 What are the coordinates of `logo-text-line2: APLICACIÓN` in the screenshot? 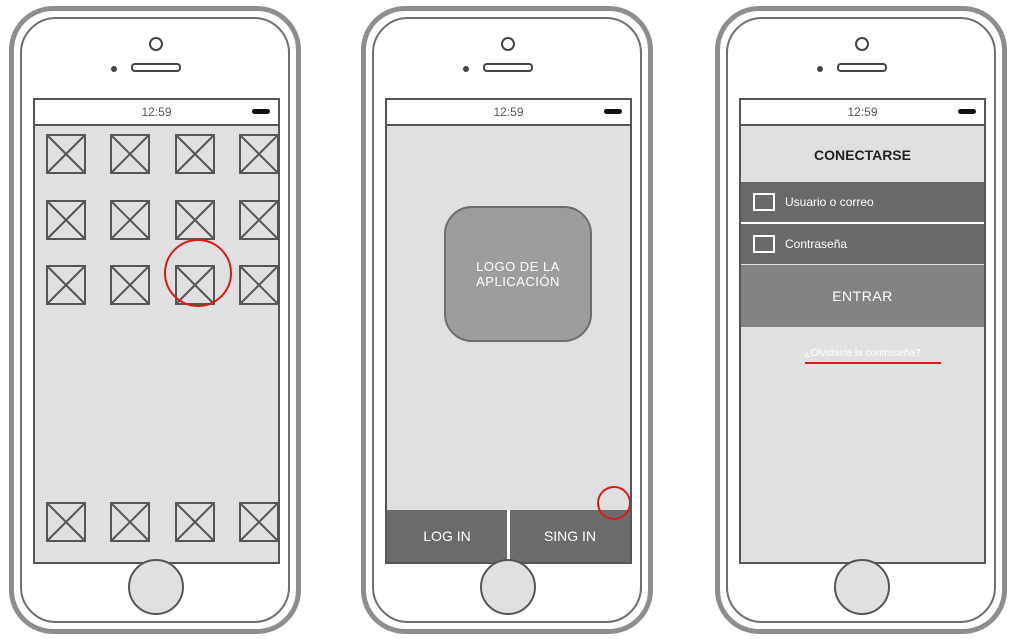 It's located at (518, 281).